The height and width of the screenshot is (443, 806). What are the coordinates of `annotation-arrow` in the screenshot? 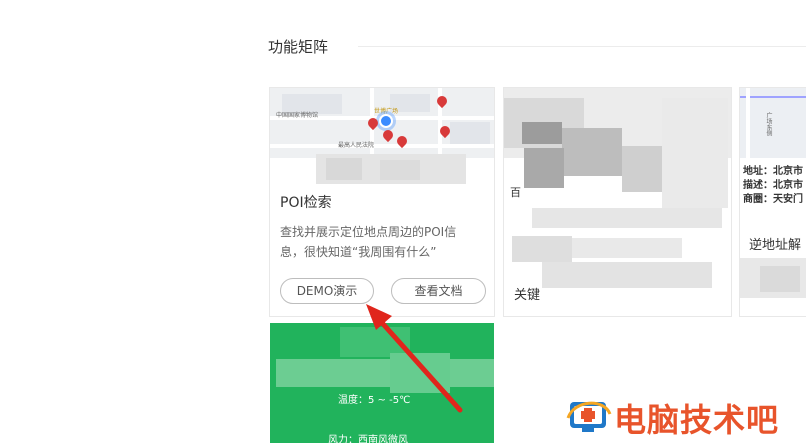 It's located at (414, 358).